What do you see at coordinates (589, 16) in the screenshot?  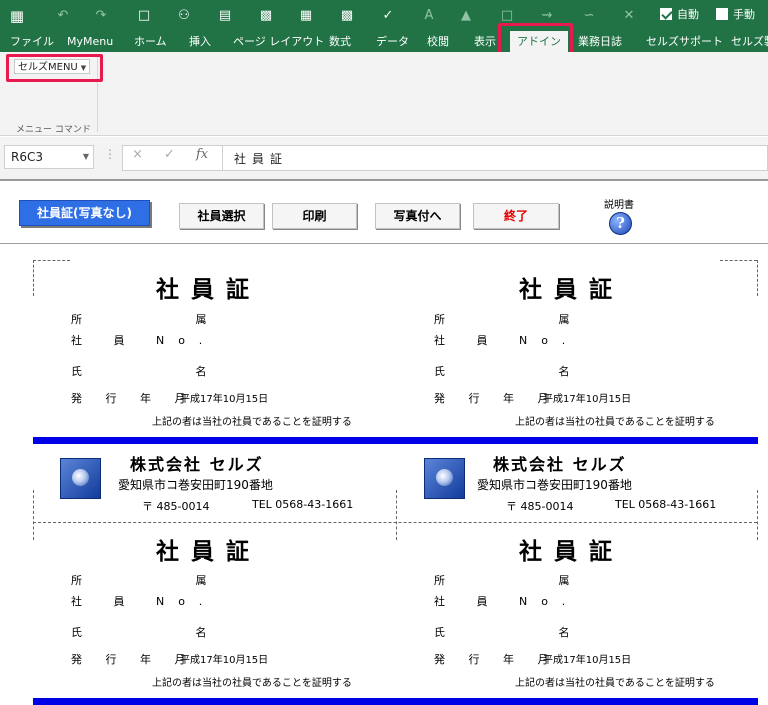 I see `connector-icon: ∽` at bounding box center [589, 16].